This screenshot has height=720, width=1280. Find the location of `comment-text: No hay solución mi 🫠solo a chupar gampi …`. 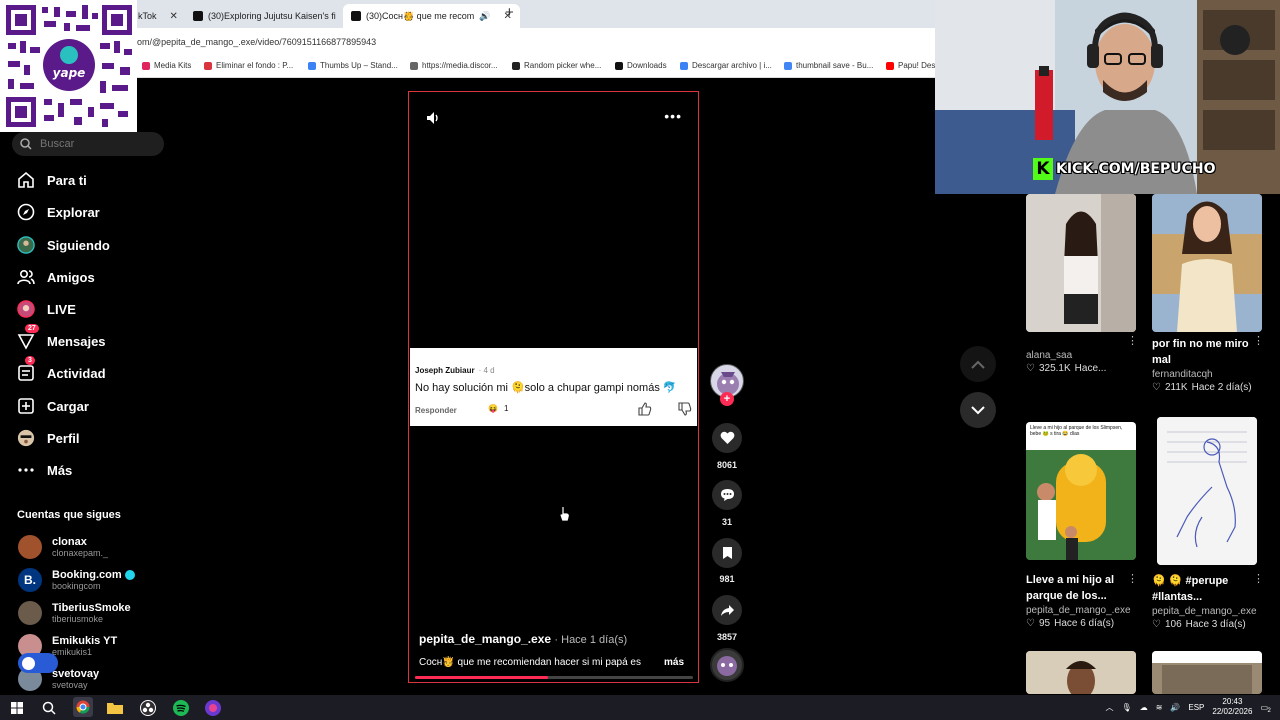

comment-text: No hay solución mi 🫠solo a chupar gampi … is located at coordinates (546, 388).